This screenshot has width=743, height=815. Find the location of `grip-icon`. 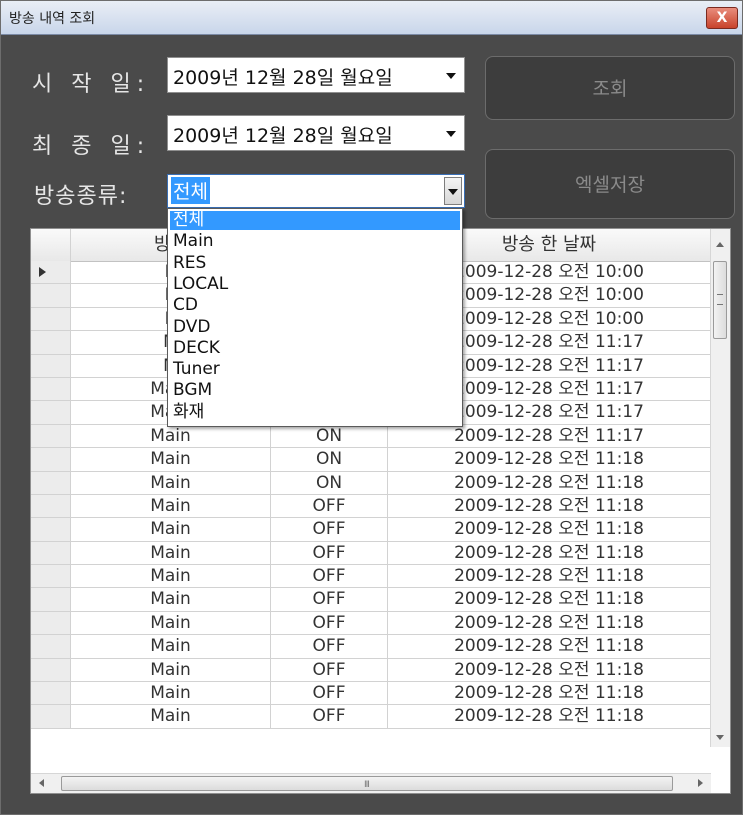

grip-icon is located at coordinates (720, 299).